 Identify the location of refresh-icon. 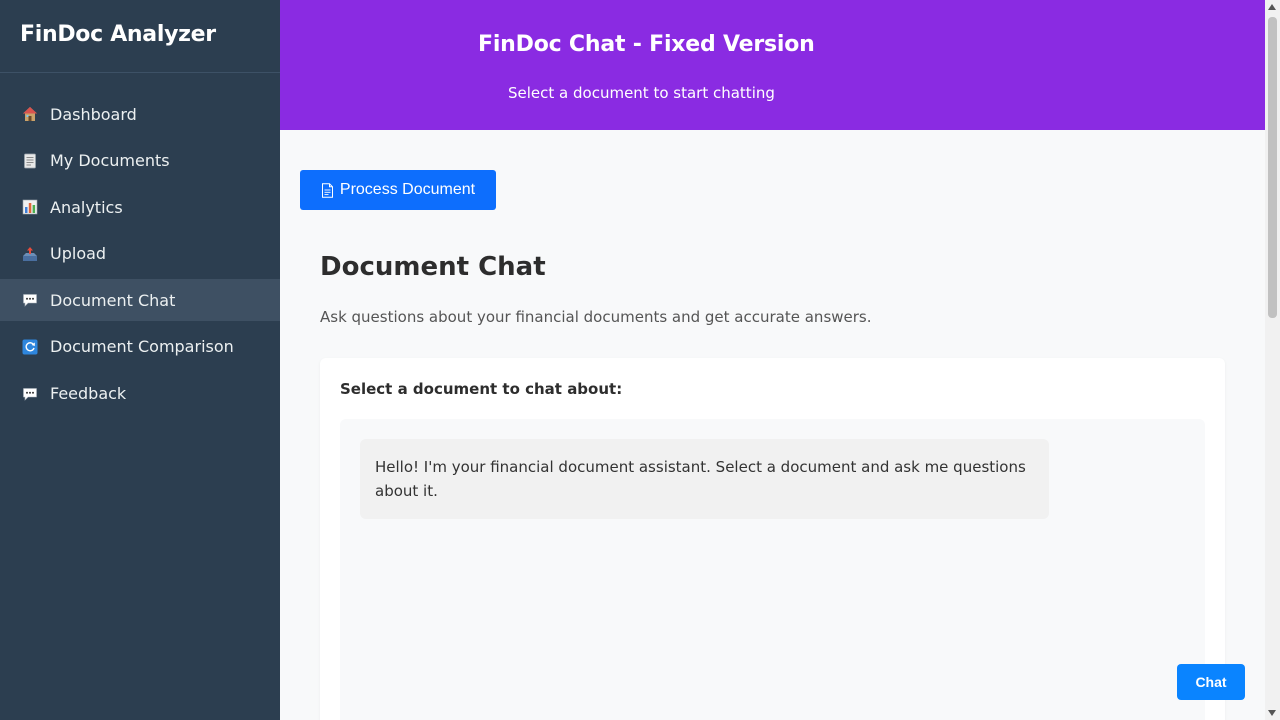
(30, 347).